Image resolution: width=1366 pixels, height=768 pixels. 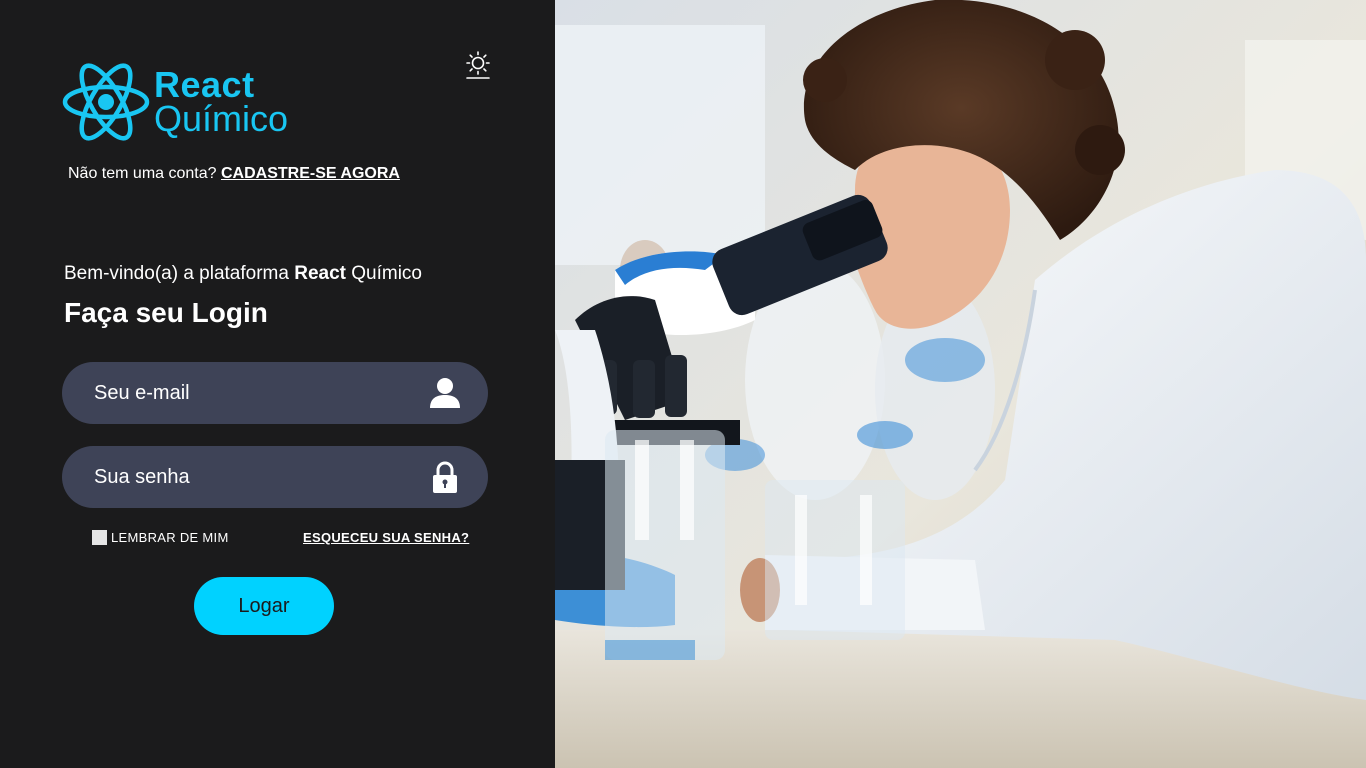 I want to click on sun-icon, so click(x=478, y=65).